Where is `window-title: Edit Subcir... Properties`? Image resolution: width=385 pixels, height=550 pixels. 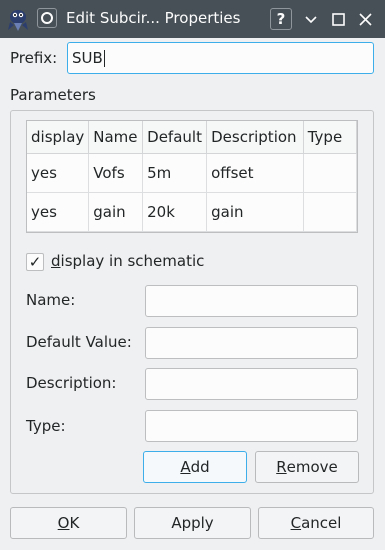 window-title: Edit Subcir... Properties is located at coordinates (153, 18).